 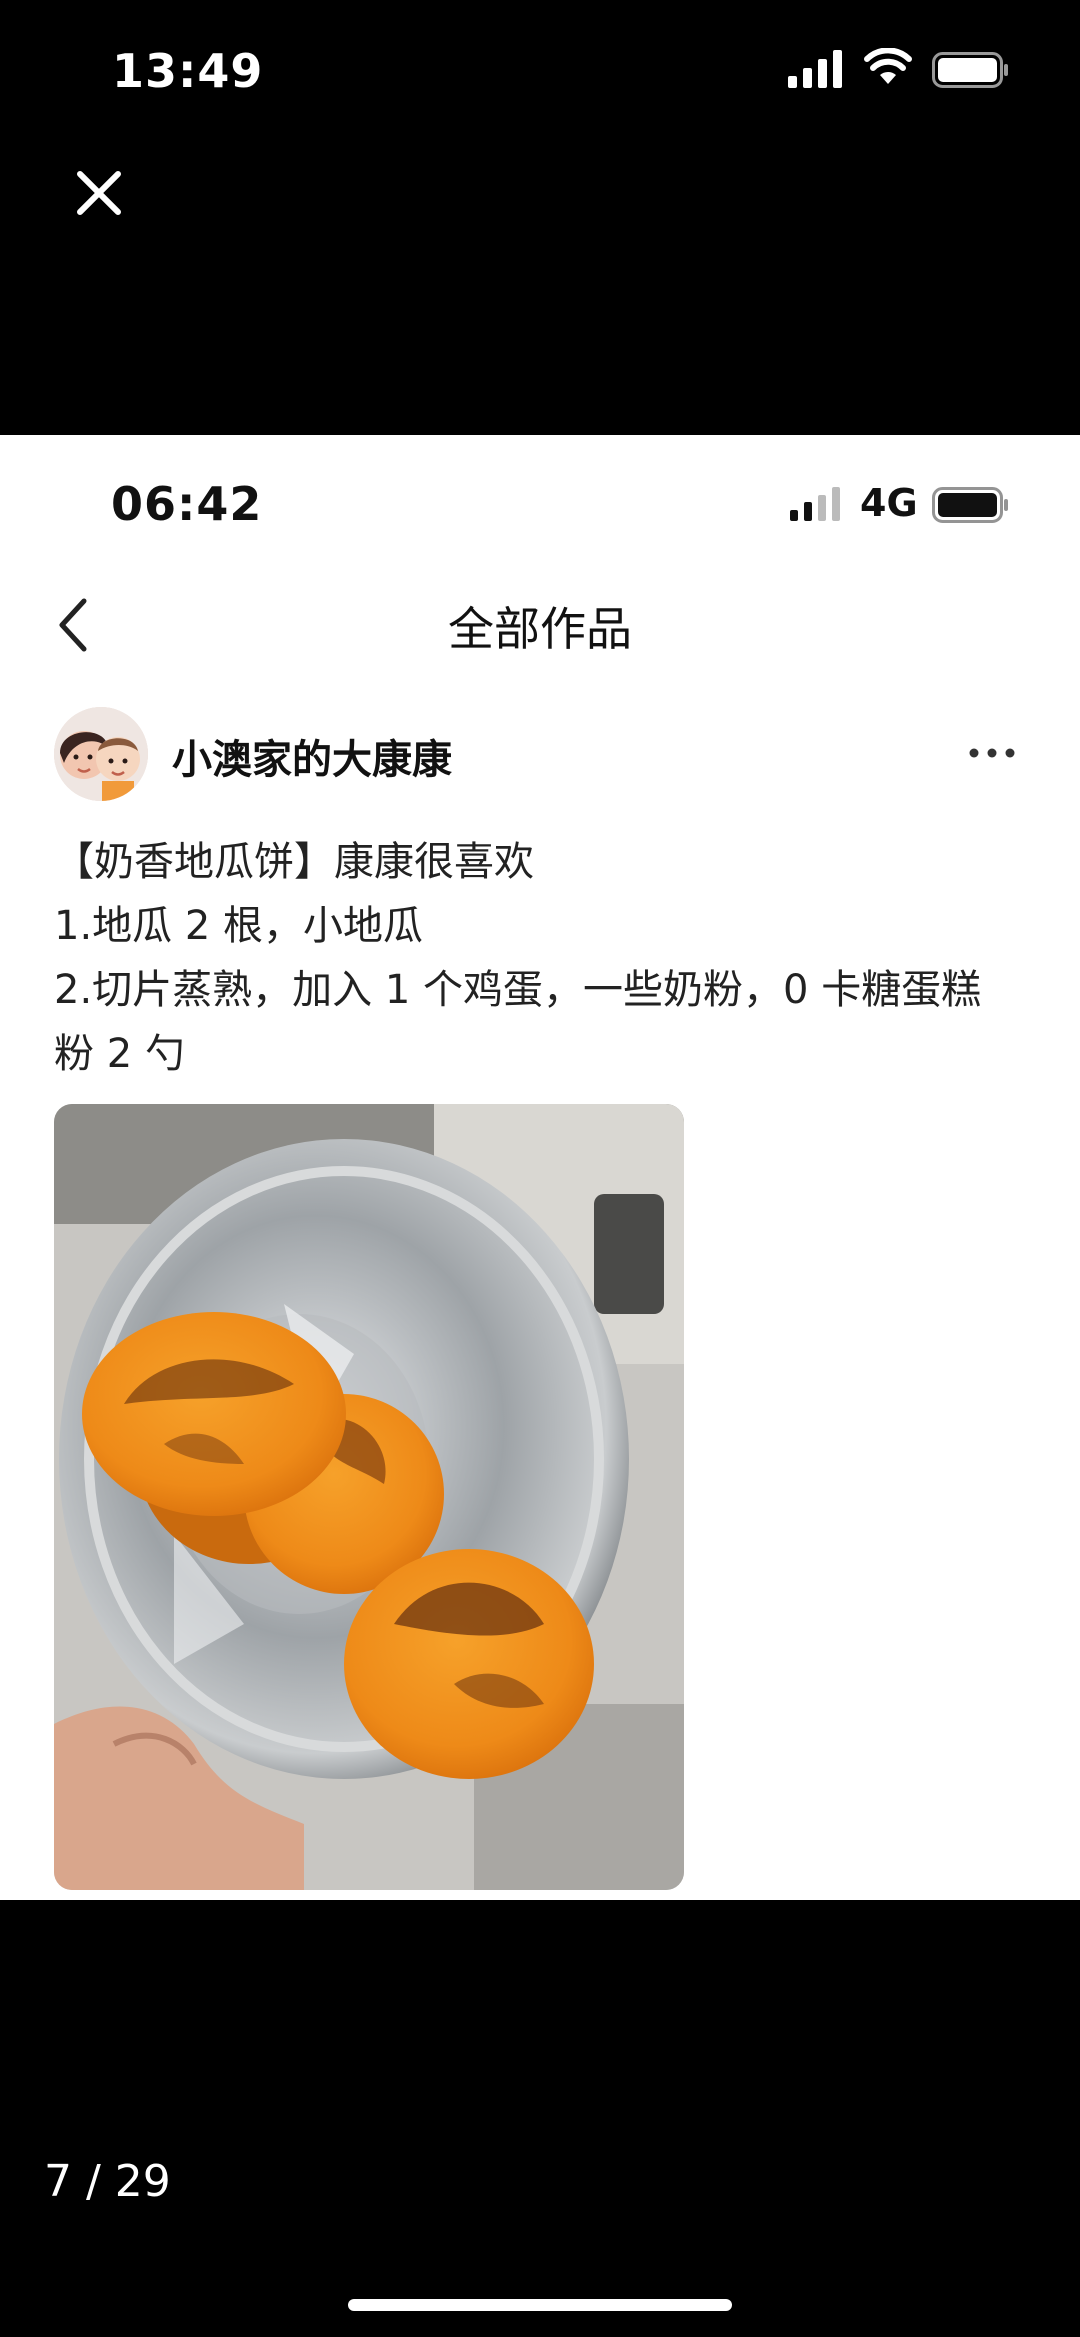 I want to click on page-indicator: 7 / 29, so click(x=107, y=2181).